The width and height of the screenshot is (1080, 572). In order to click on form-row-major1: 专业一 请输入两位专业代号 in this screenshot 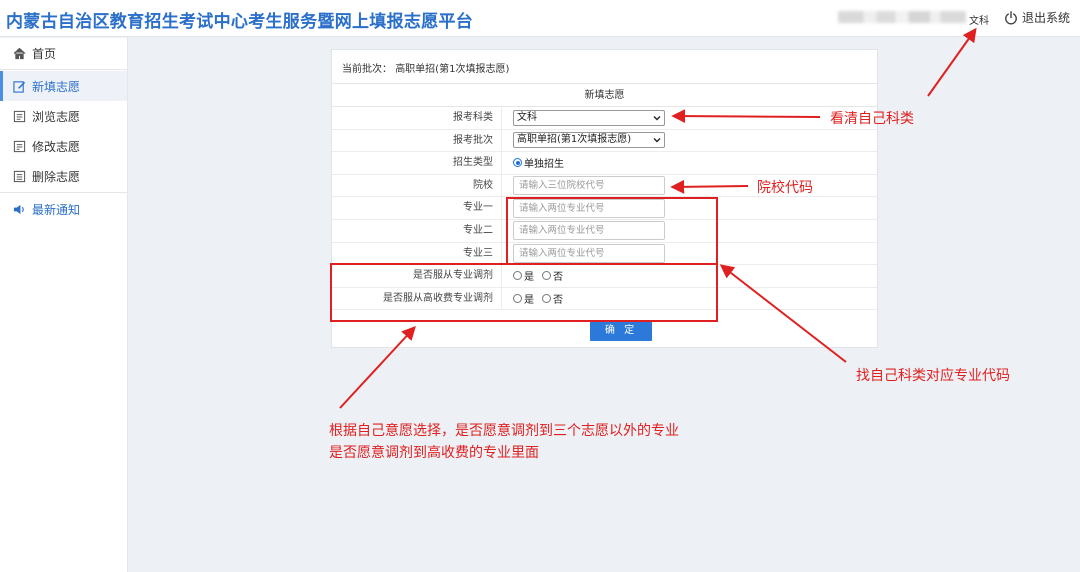, I will do `click(604, 208)`.